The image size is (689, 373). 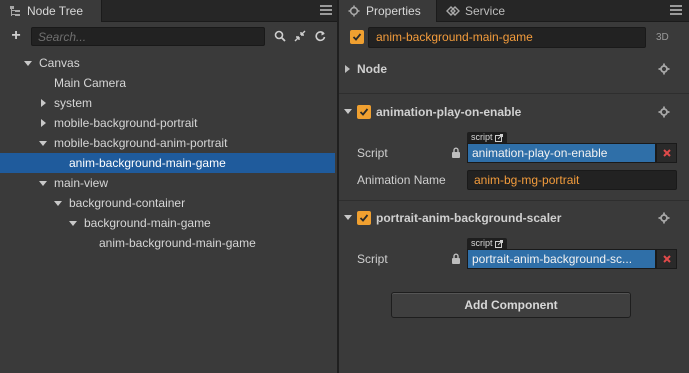 I want to click on tree-item-mobile-background-anim-portrait: mobile-background-anim-portrait, so click(x=167, y=143).